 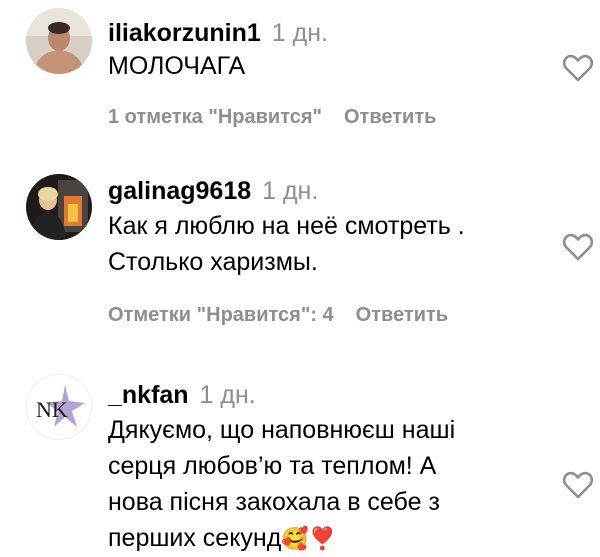 I want to click on likes-count: 1 отметка "Нравится", so click(x=215, y=117).